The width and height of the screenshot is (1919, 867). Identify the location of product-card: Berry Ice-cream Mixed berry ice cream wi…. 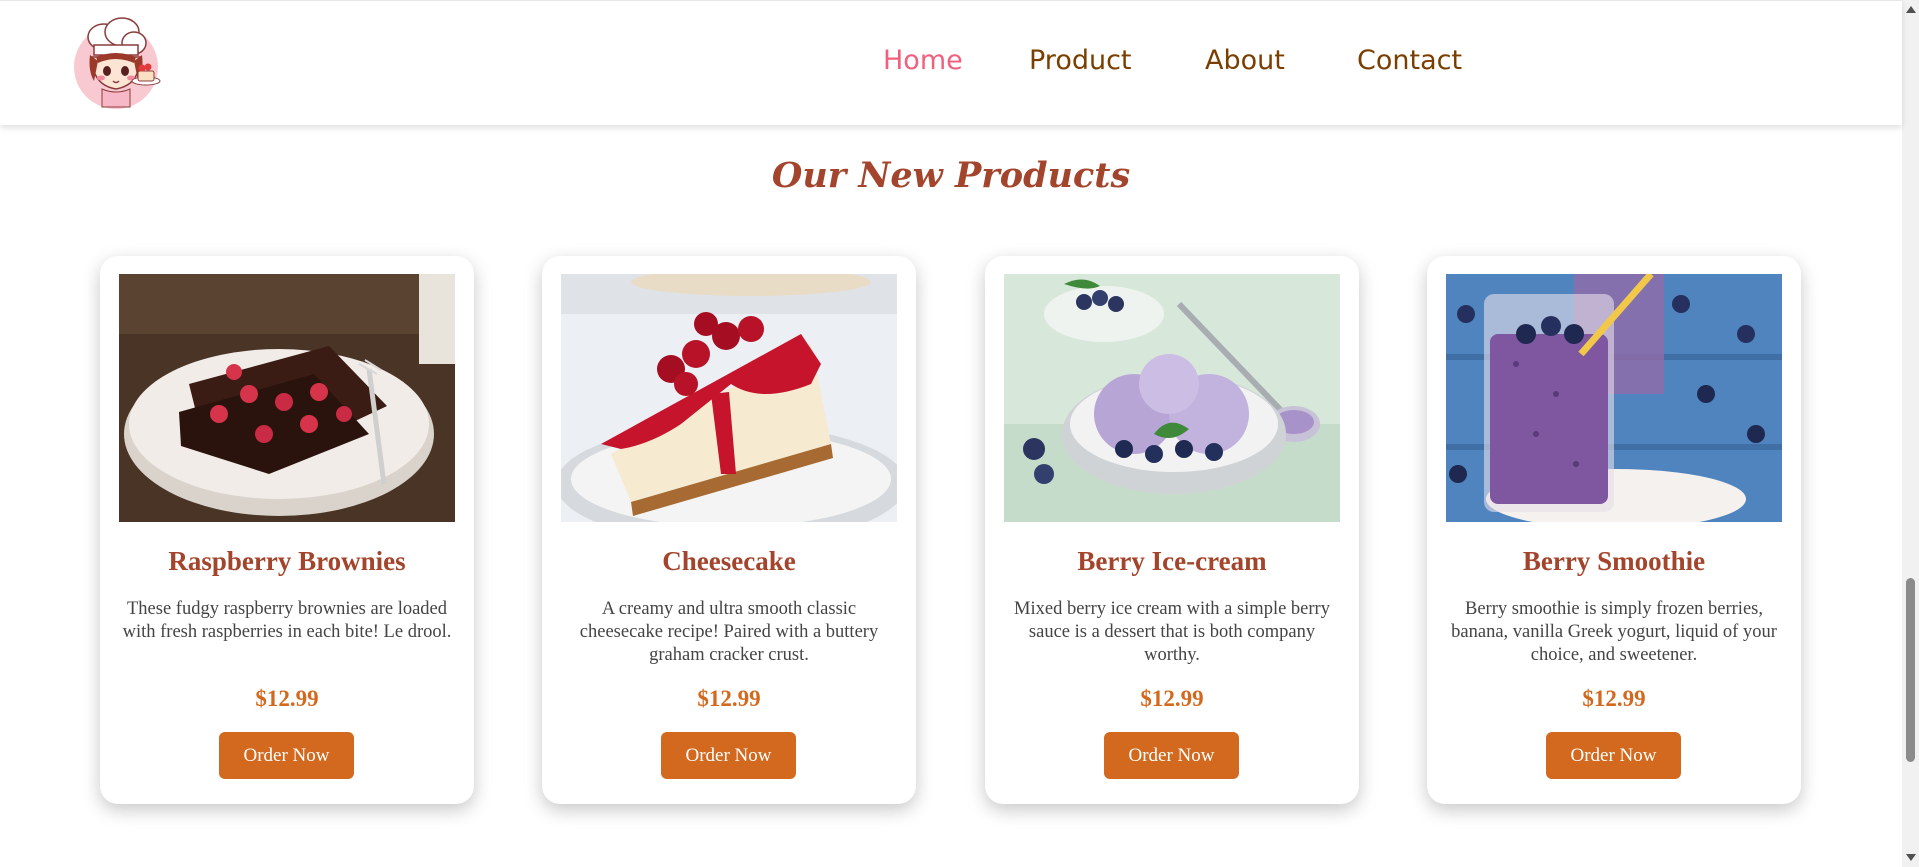
(1172, 530).